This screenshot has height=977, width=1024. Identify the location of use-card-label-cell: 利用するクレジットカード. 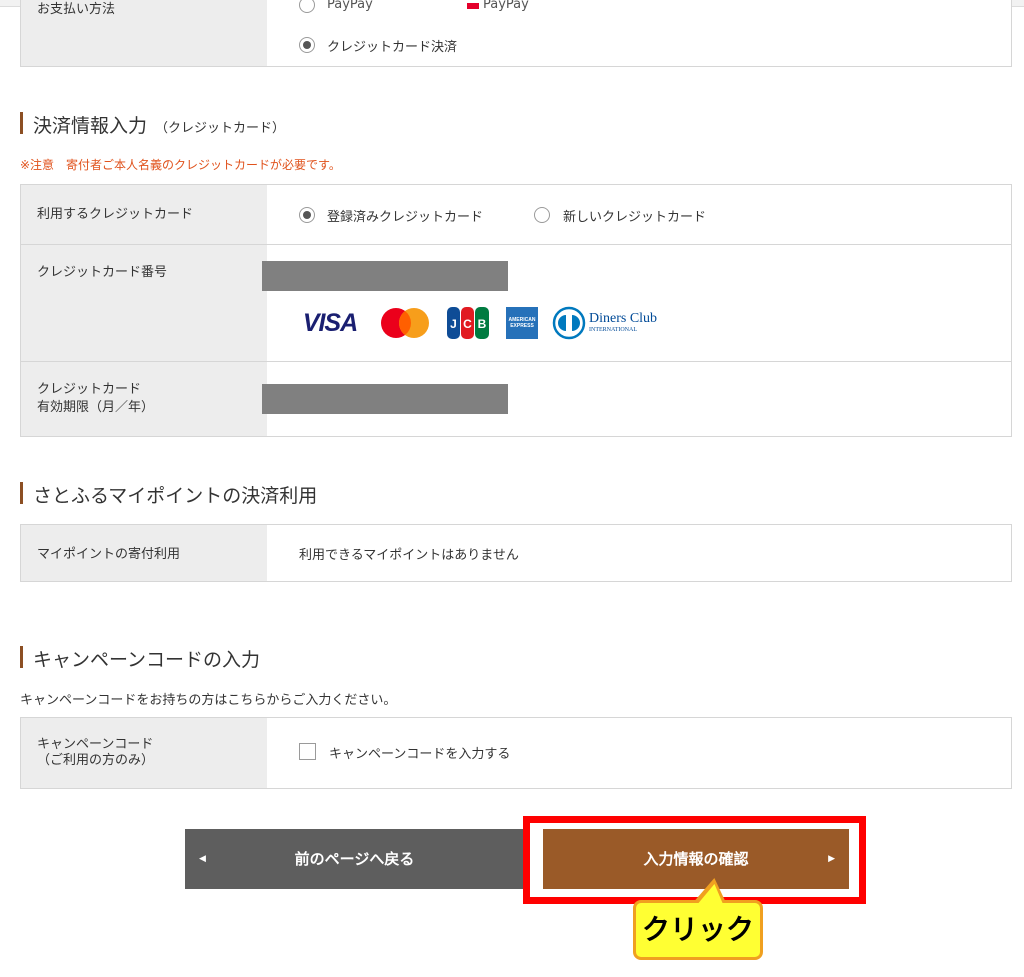
(144, 214).